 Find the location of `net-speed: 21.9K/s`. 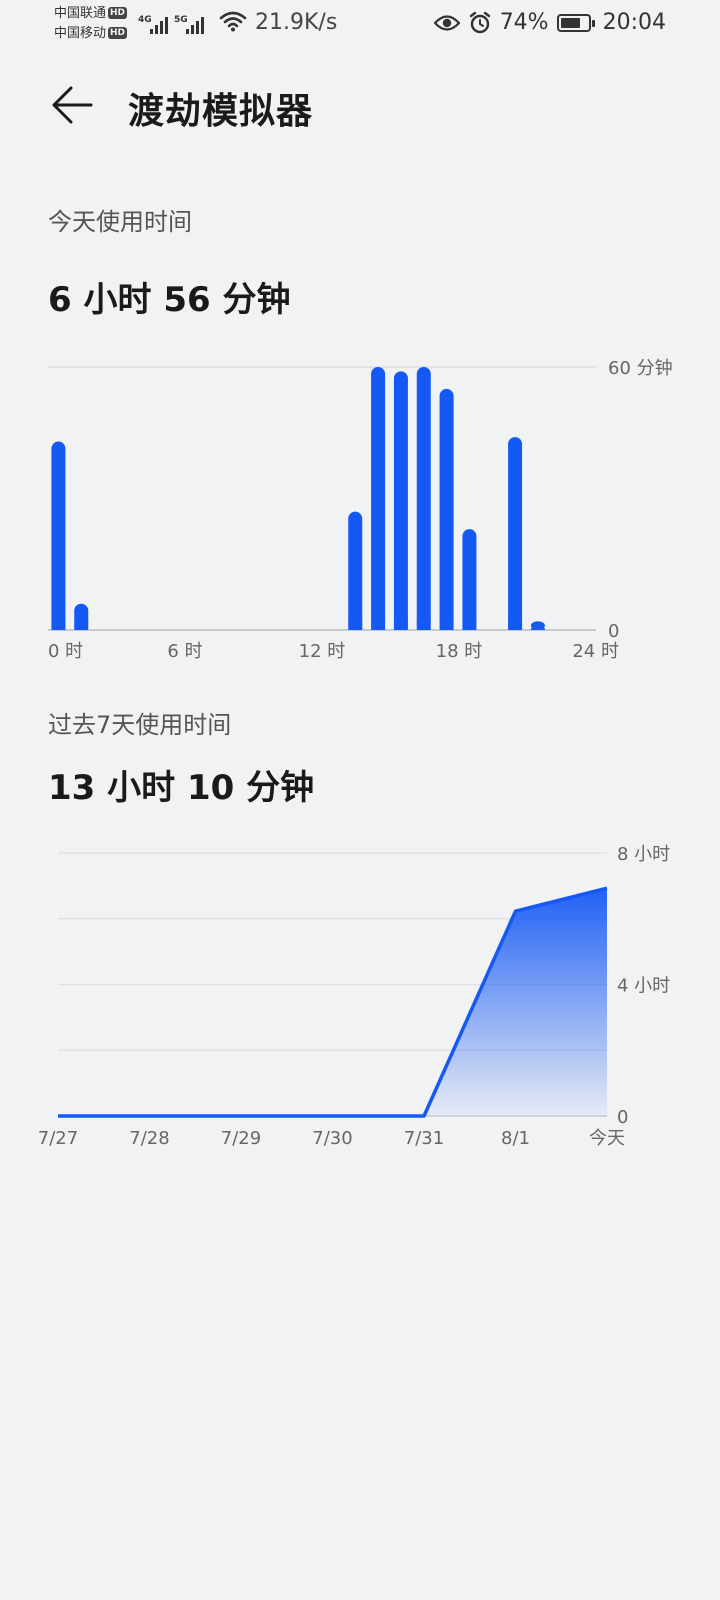

net-speed: 21.9K/s is located at coordinates (296, 22).